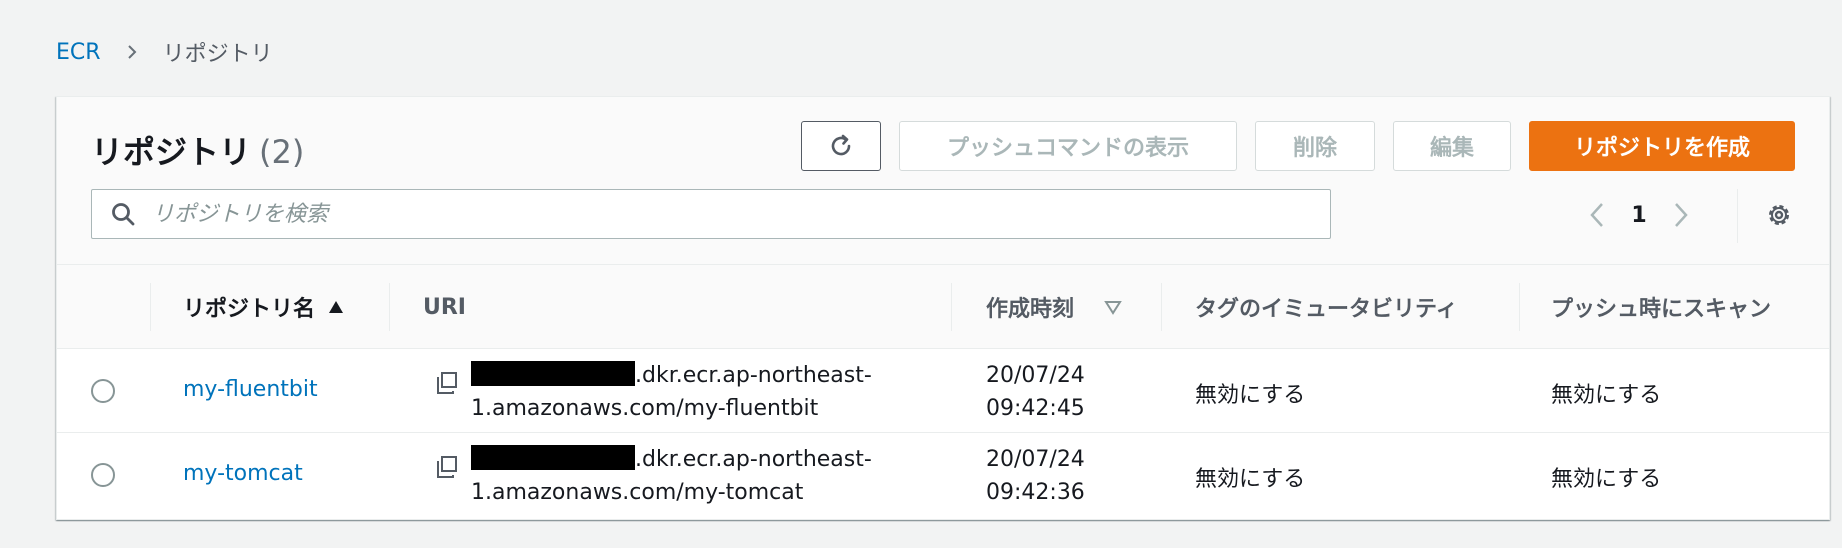 The width and height of the screenshot is (1842, 548). Describe the element at coordinates (249, 309) in the screenshot. I see `column-header-label: リポジトリ名` at that location.